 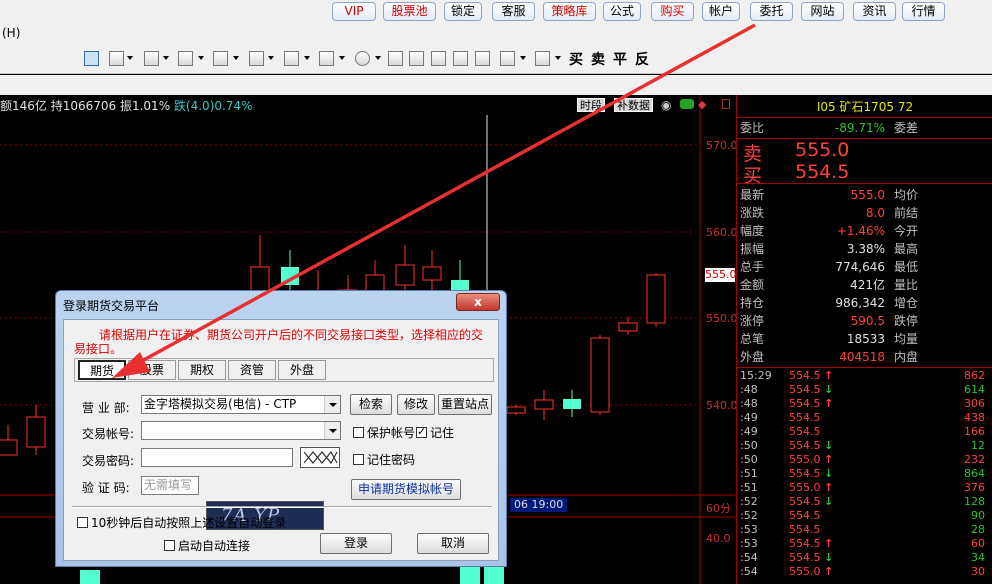 I want to click on top-button-2: 锁定, so click(x=463, y=11).